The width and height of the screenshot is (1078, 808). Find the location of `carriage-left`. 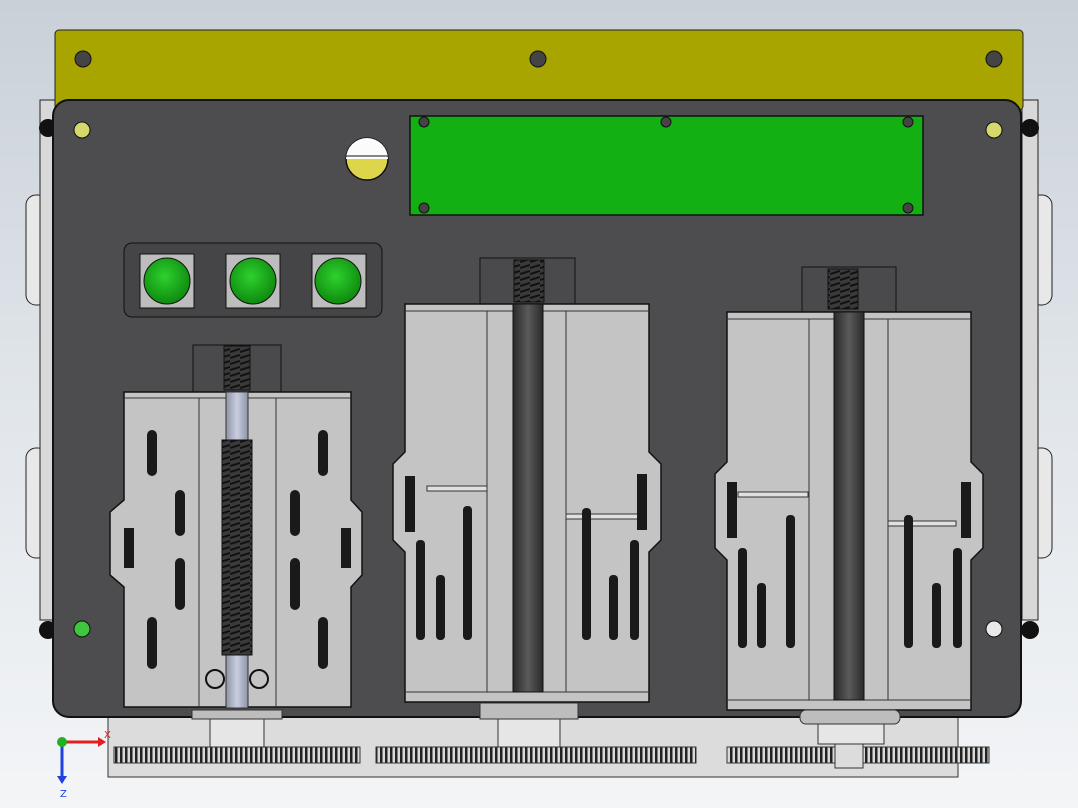

carriage-left is located at coordinates (236, 546).